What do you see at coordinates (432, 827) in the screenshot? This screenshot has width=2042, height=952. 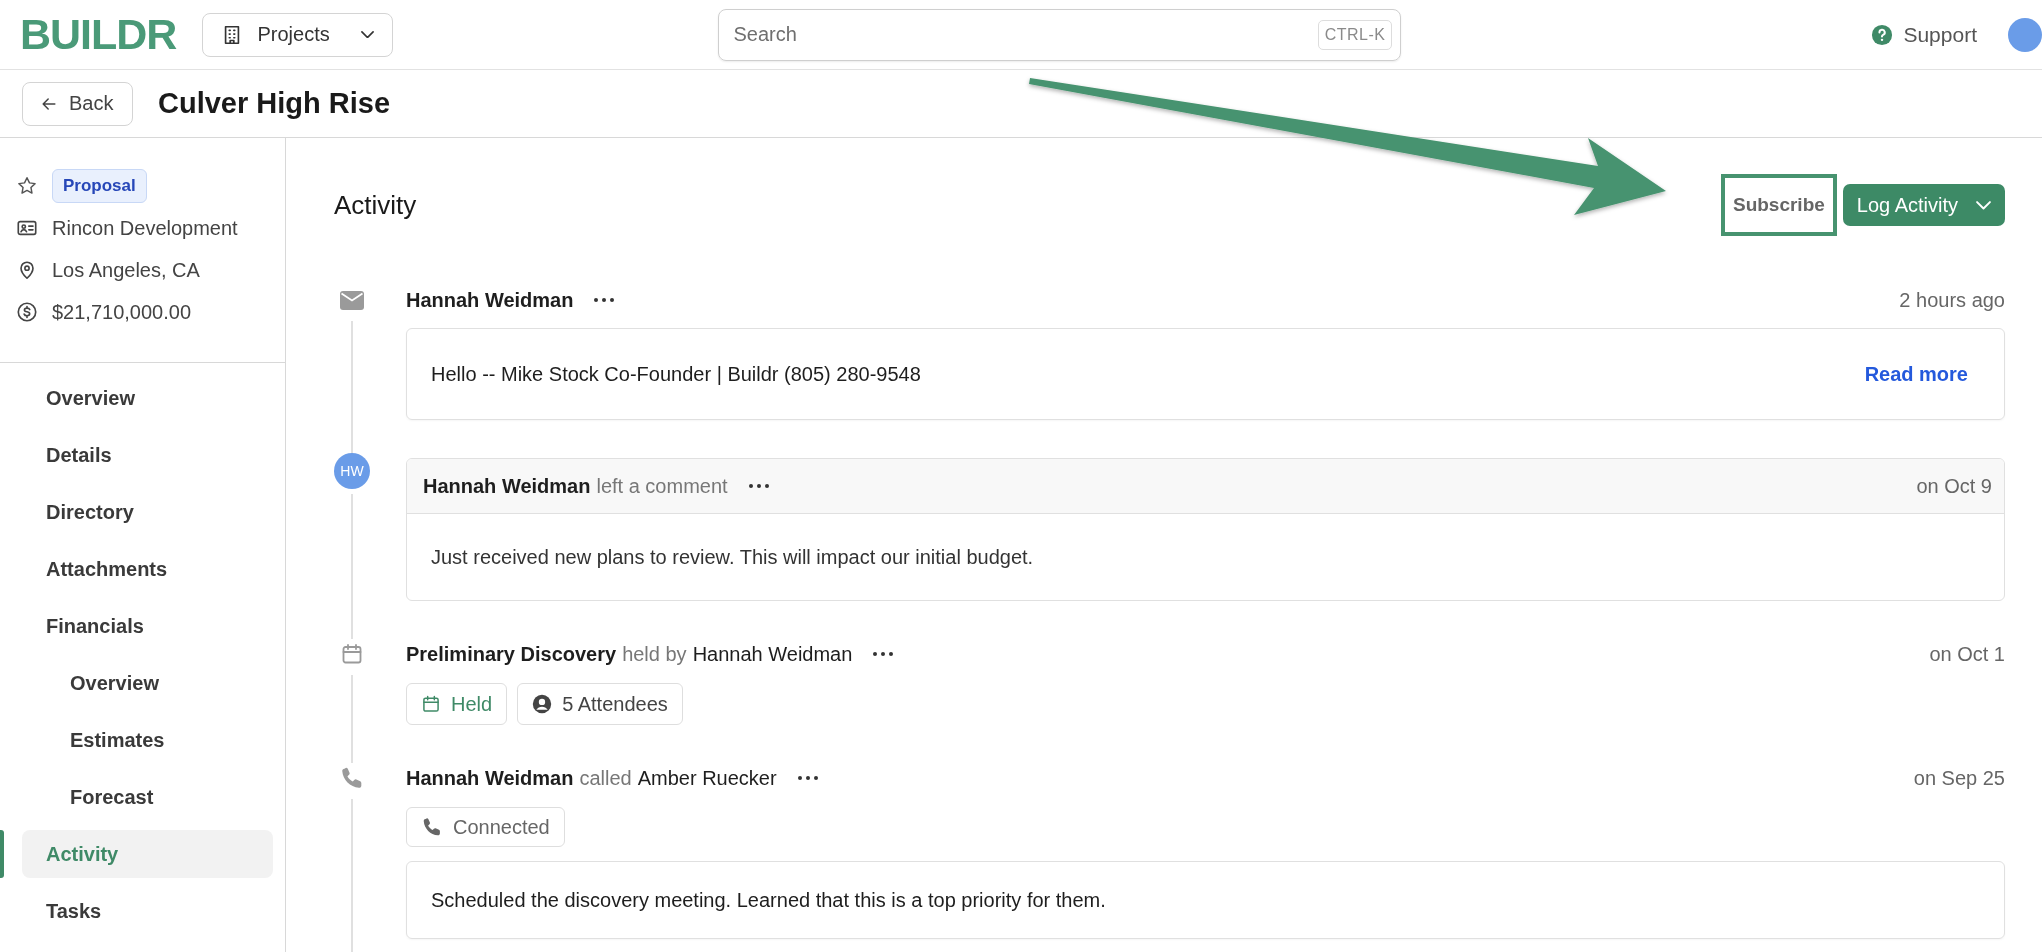 I see `phone-icon` at bounding box center [432, 827].